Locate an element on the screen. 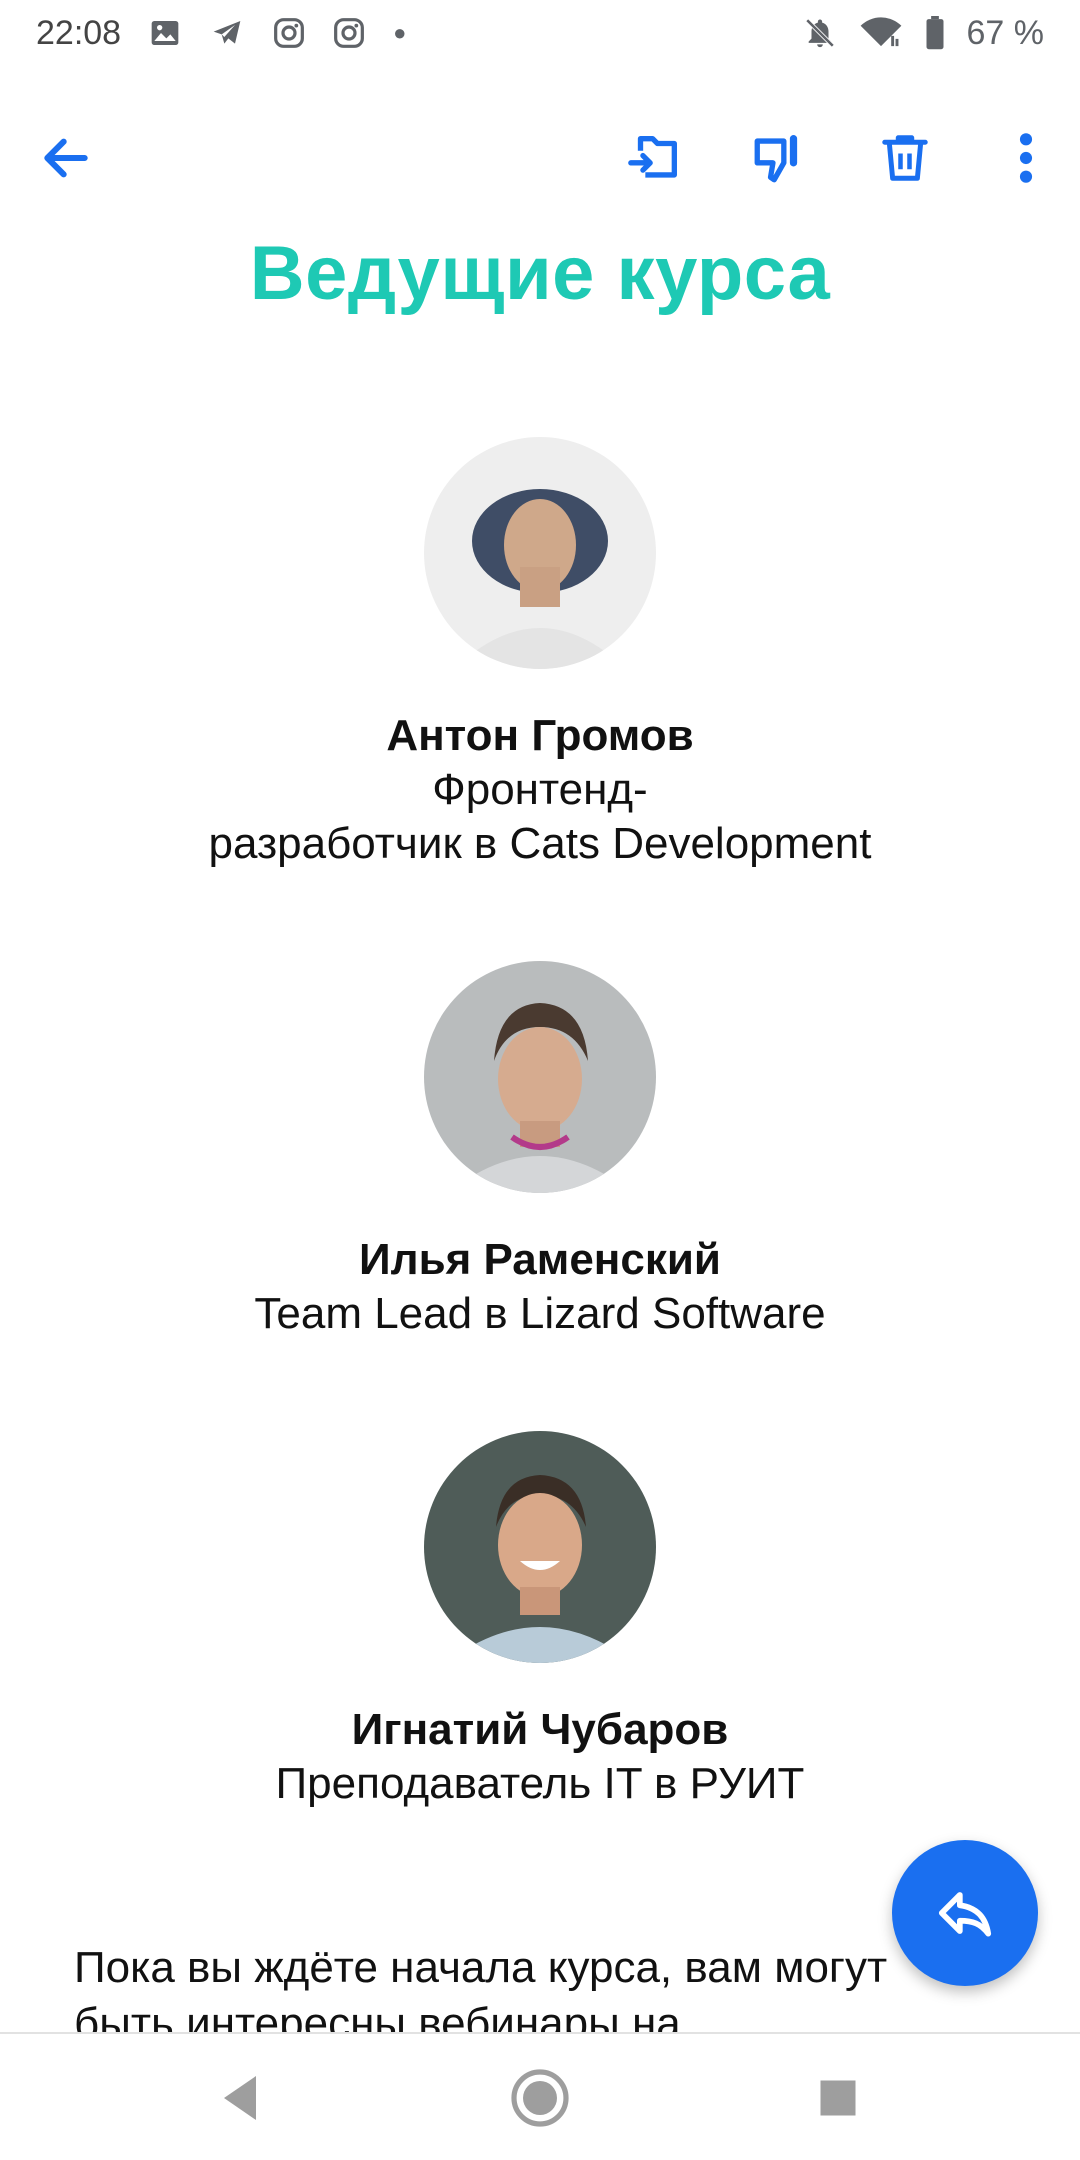  nav-home-icon is located at coordinates (540, 2098).